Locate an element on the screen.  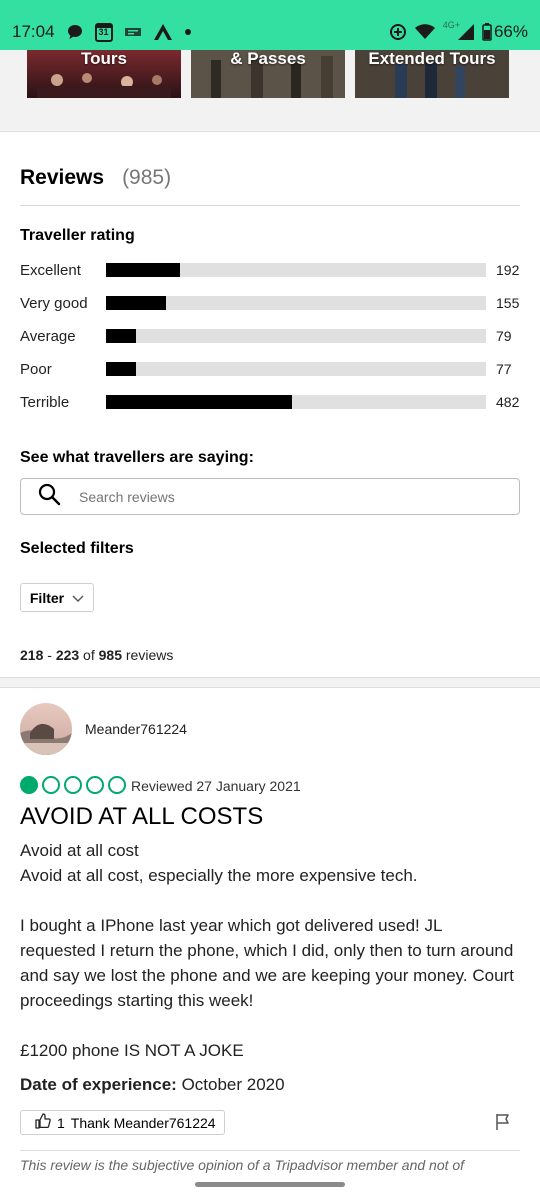
traveller-rating-title: Traveller rating is located at coordinates (77, 235).